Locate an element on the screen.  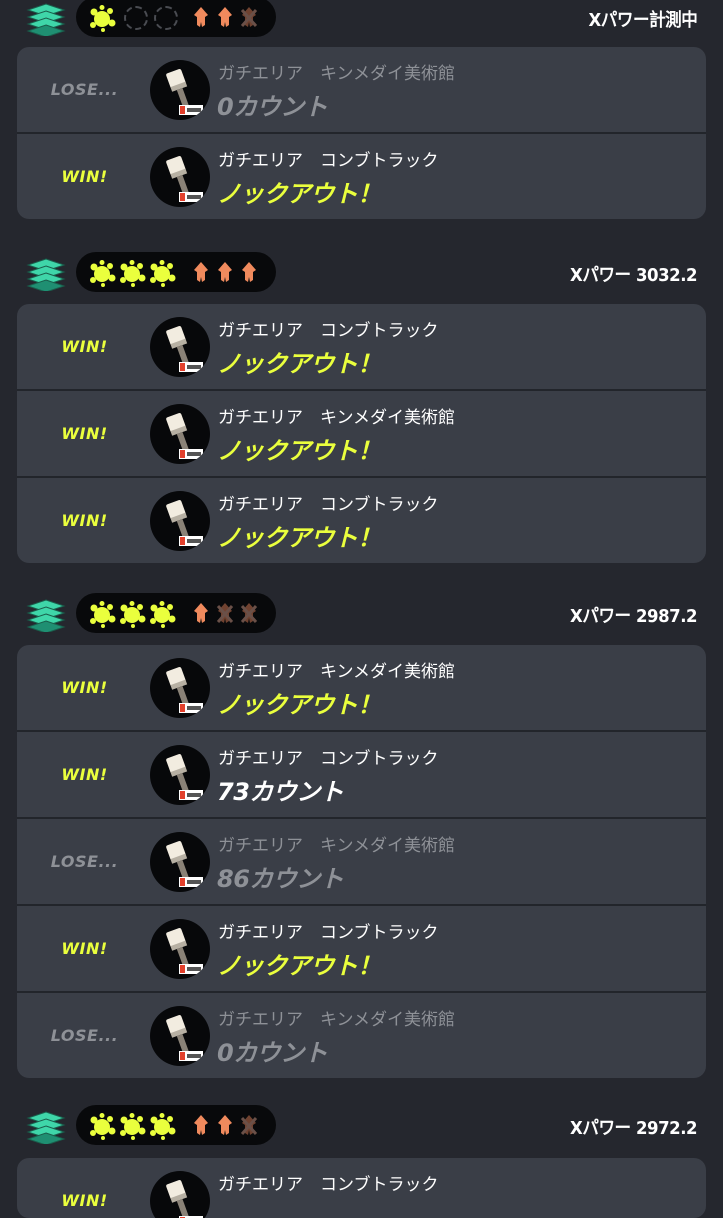
battle-row: WIN! ガチエリア コンブトラック is located at coordinates (361, 1188).